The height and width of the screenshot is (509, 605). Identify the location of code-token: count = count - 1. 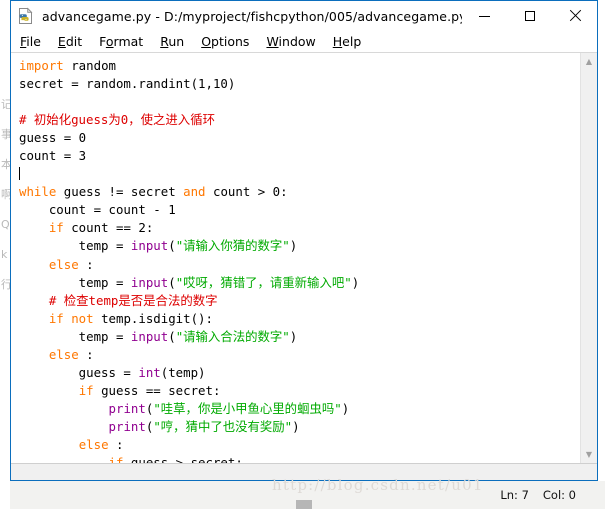
(97, 210).